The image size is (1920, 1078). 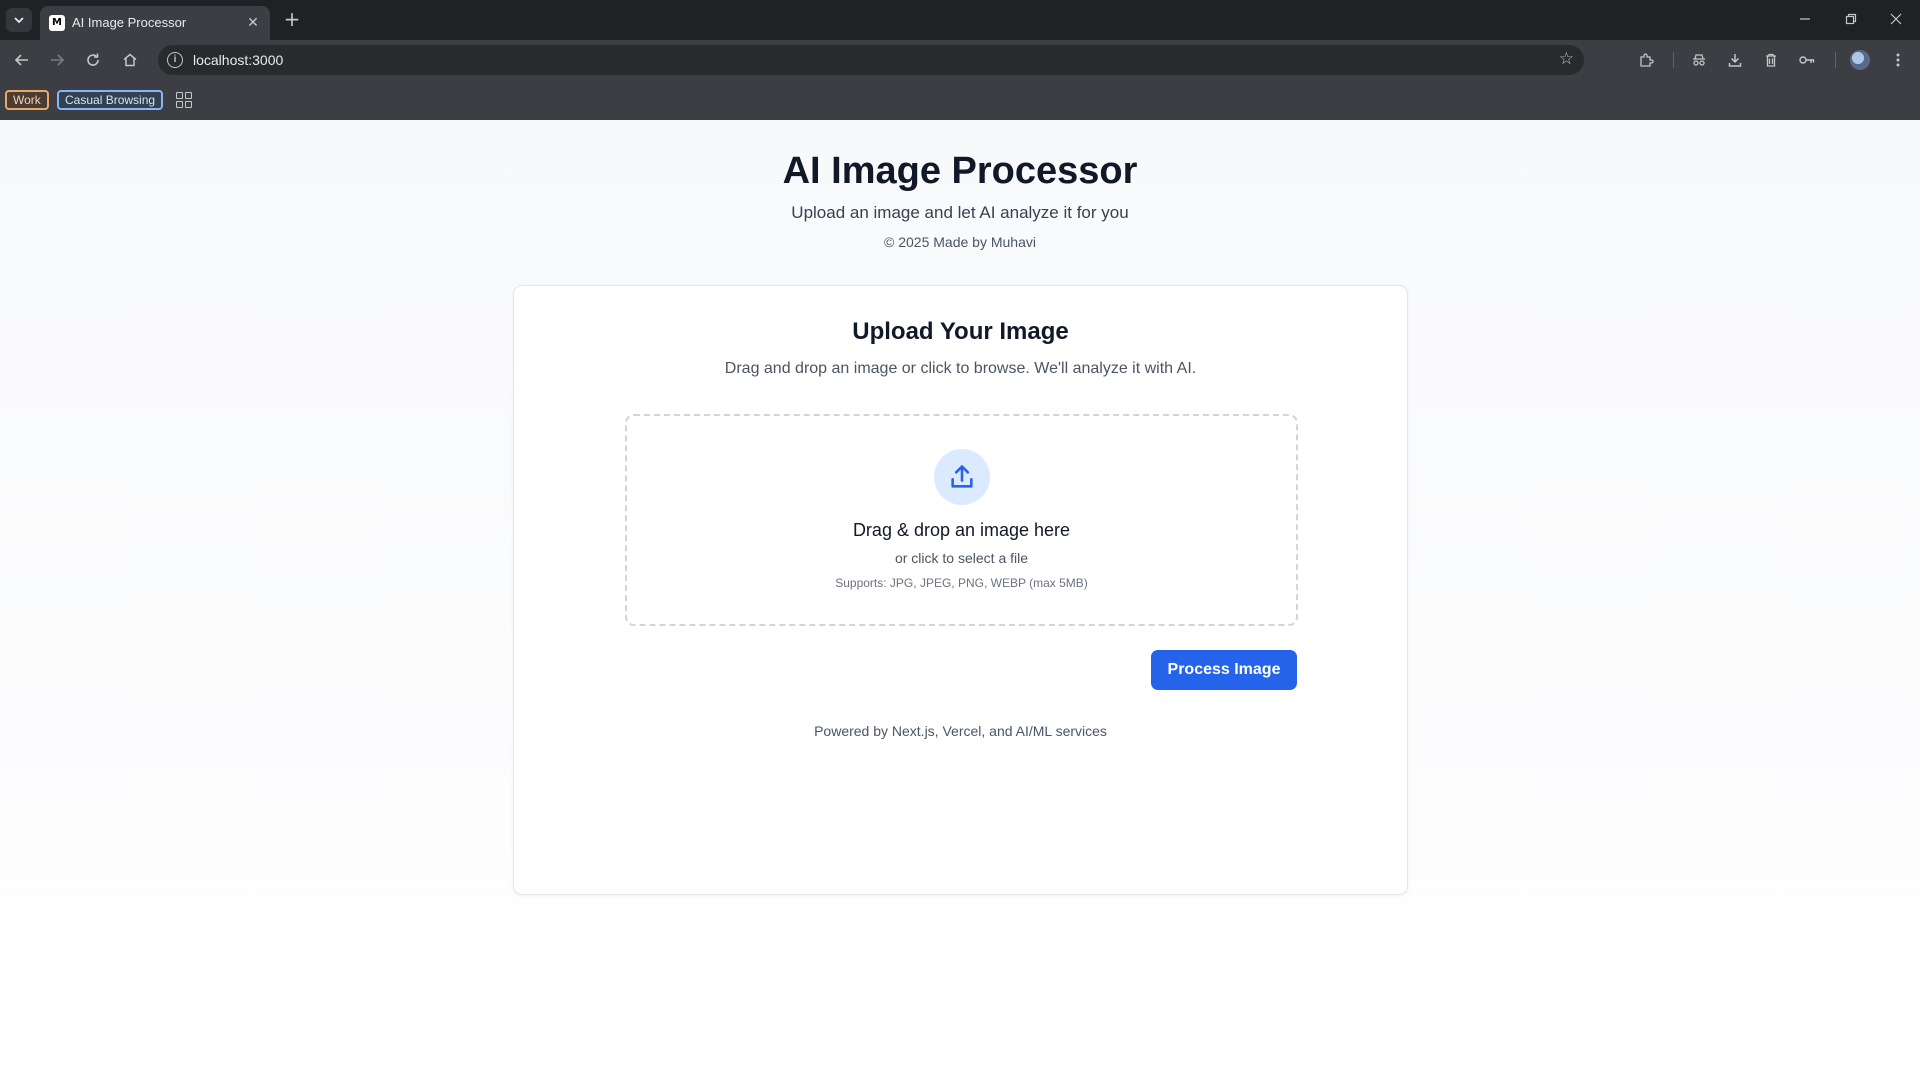 I want to click on dropzone-subtitle: or click to select a file, so click(x=961, y=558).